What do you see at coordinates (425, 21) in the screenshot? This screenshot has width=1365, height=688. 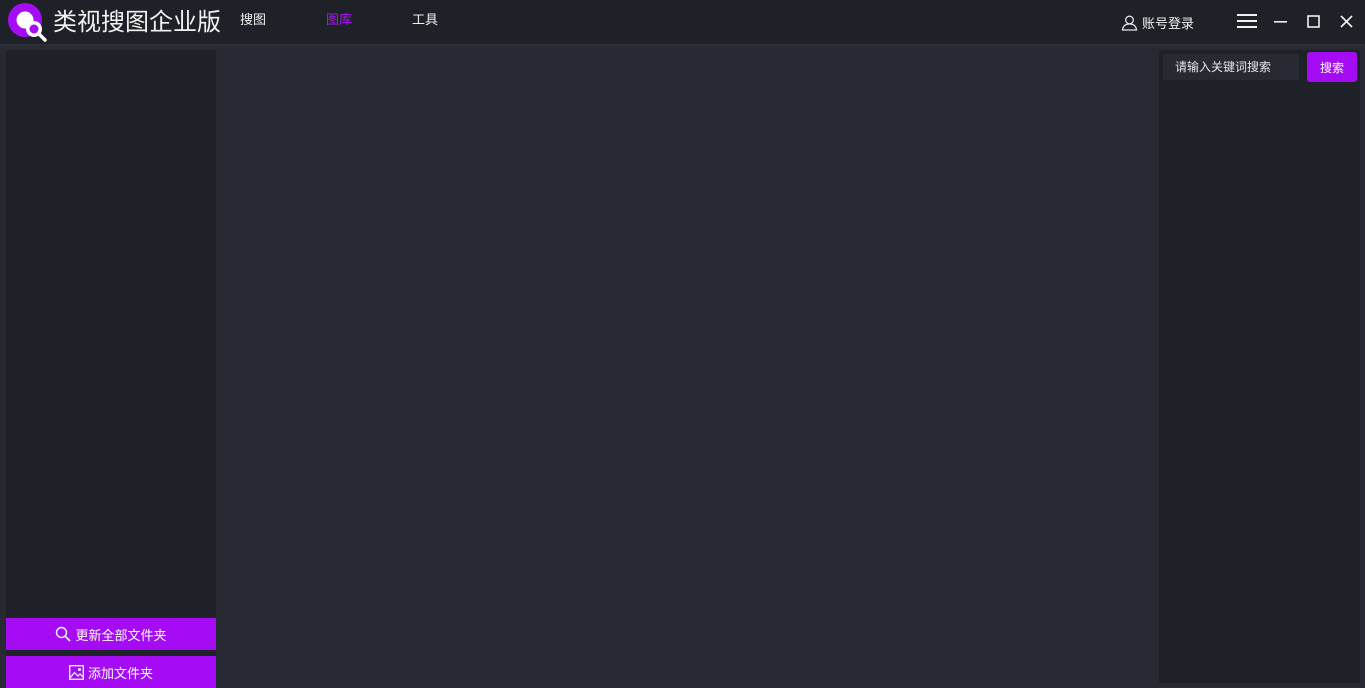 I see `tab-tools: 工具` at bounding box center [425, 21].